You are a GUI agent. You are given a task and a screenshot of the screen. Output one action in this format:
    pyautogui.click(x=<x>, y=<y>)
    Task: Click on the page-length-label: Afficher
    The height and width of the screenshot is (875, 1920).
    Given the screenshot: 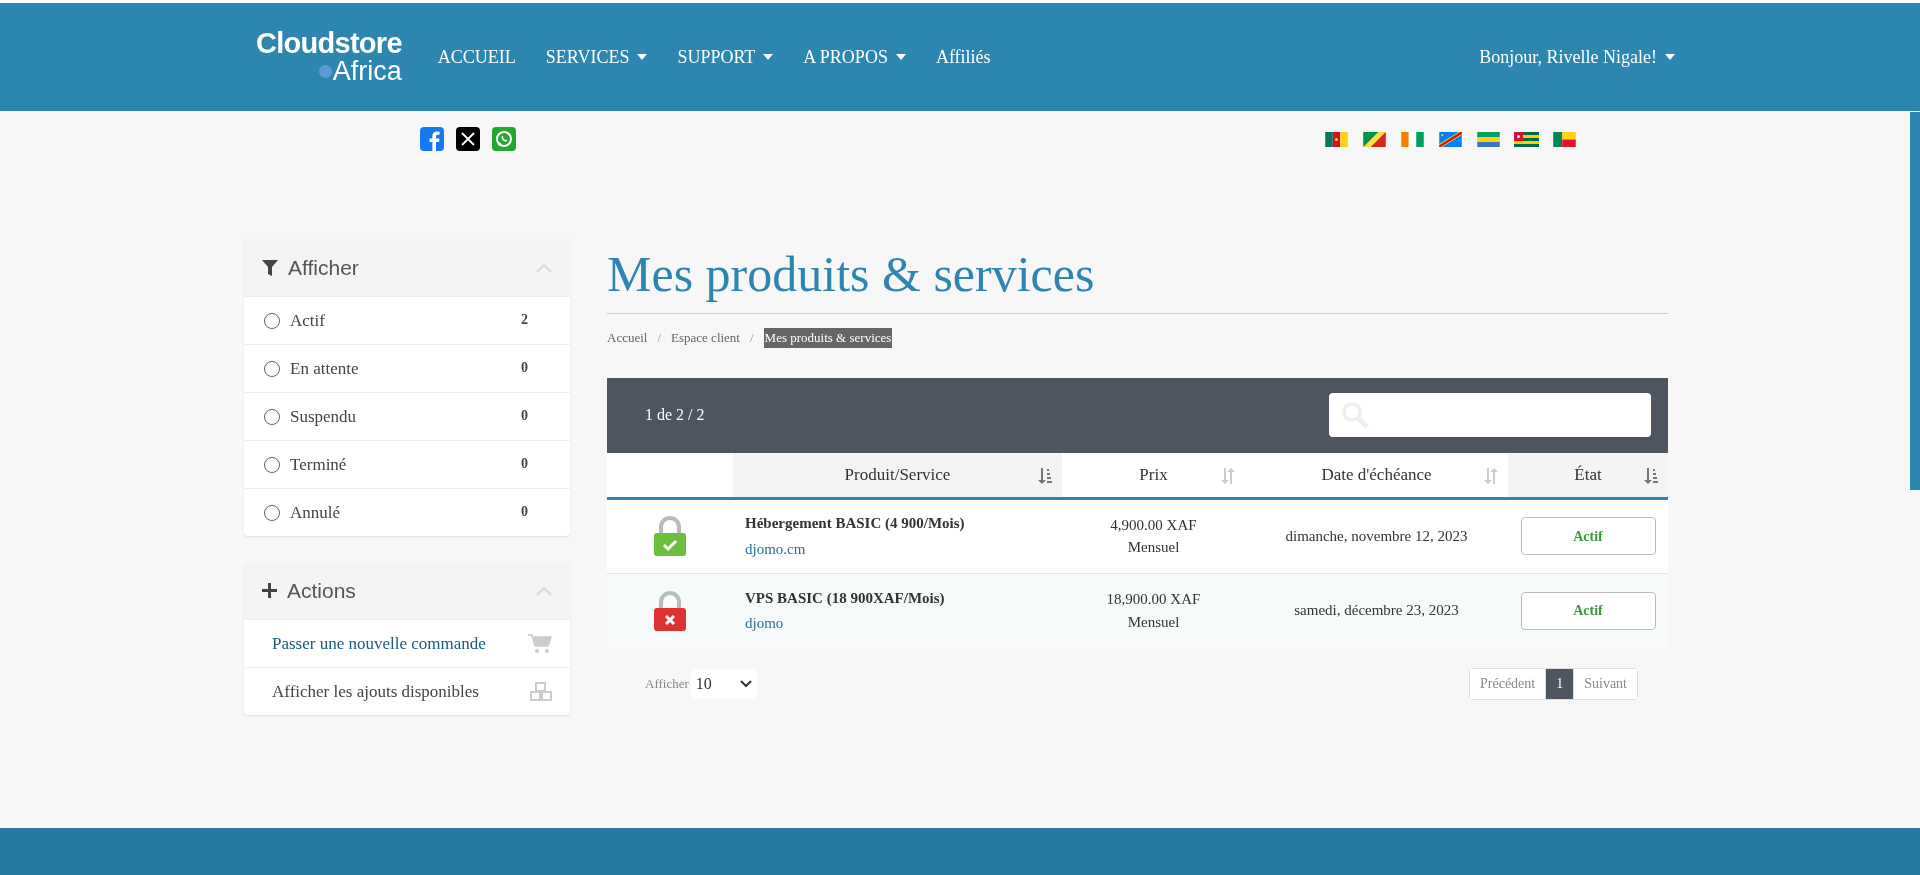 What is the action you would take?
    pyautogui.click(x=667, y=683)
    